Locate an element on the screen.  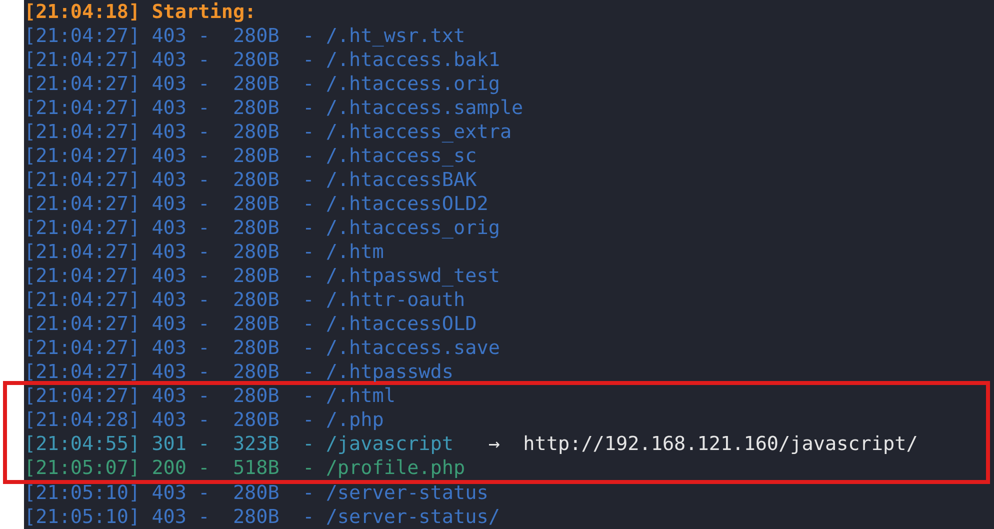
log-line: [21:04:27] 403 - 280B - /.ht_wsr.txt is located at coordinates (245, 36).